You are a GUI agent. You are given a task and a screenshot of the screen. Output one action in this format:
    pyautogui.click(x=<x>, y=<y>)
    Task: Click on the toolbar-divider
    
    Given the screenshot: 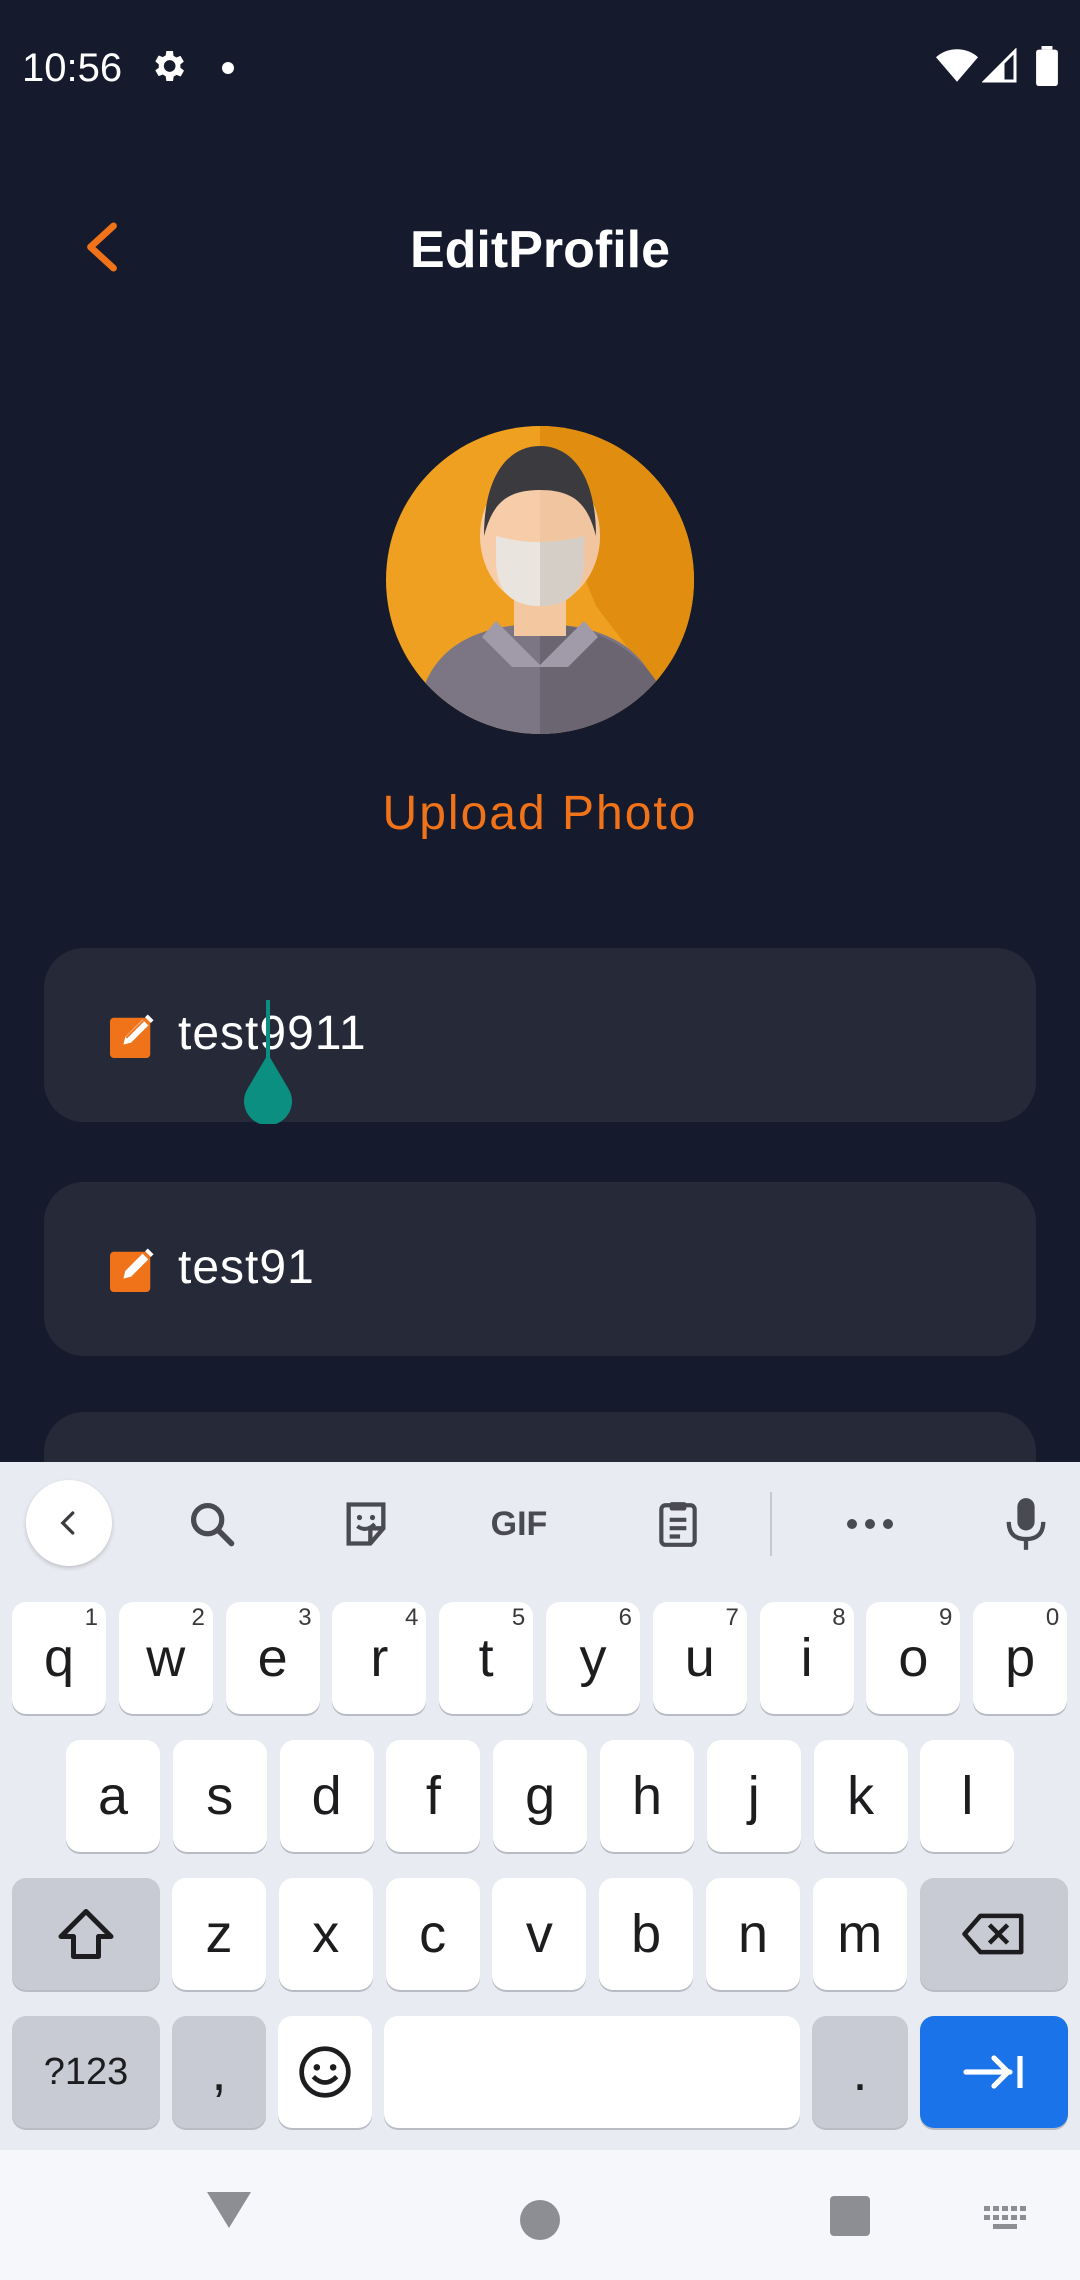 What is the action you would take?
    pyautogui.click(x=771, y=1524)
    